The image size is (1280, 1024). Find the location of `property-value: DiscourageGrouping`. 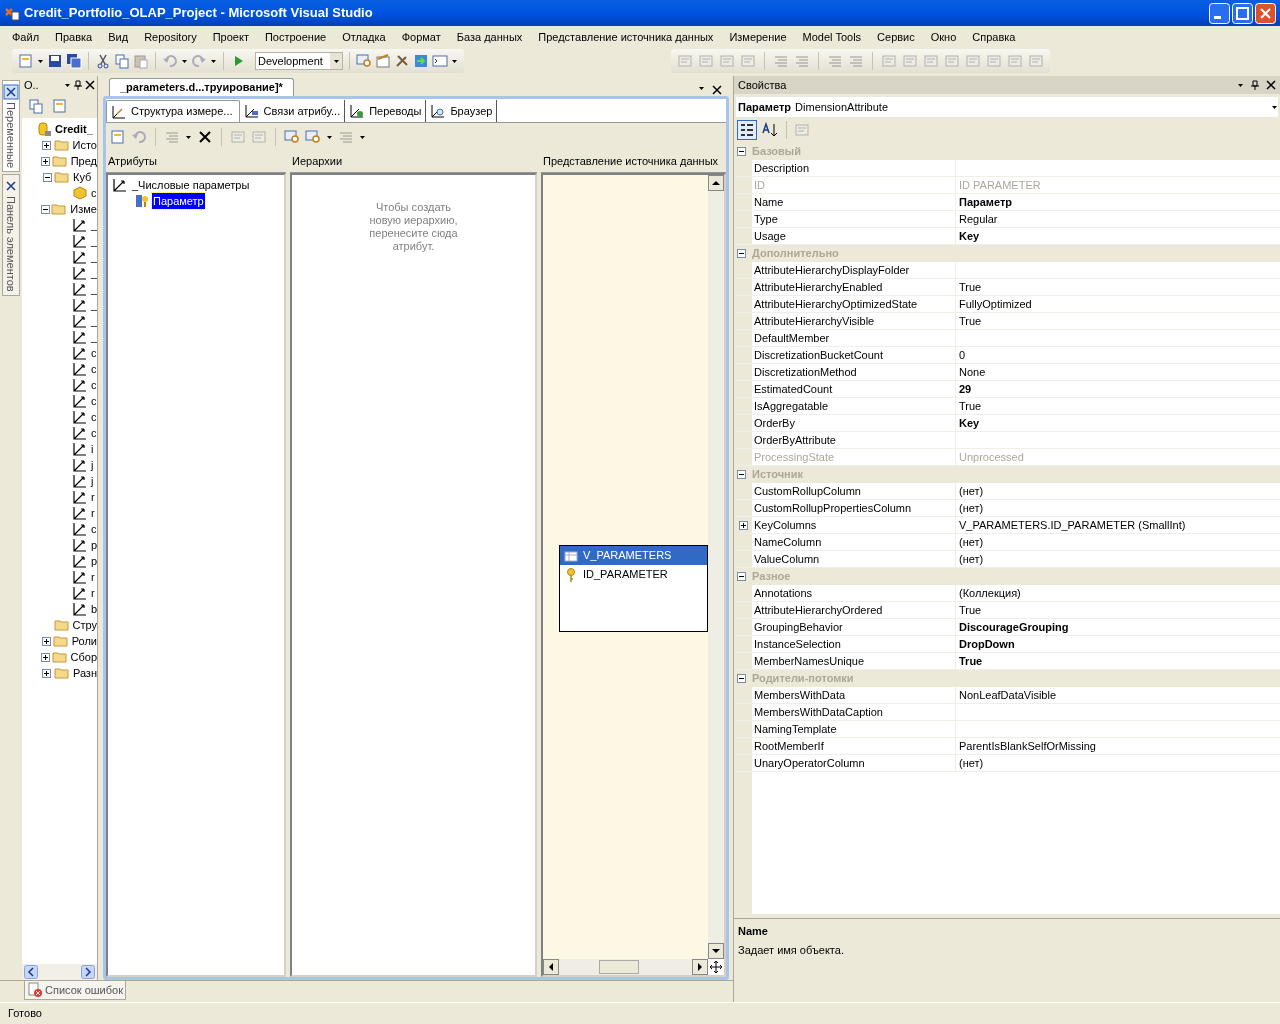

property-value: DiscourageGrouping is located at coordinates (1014, 627).